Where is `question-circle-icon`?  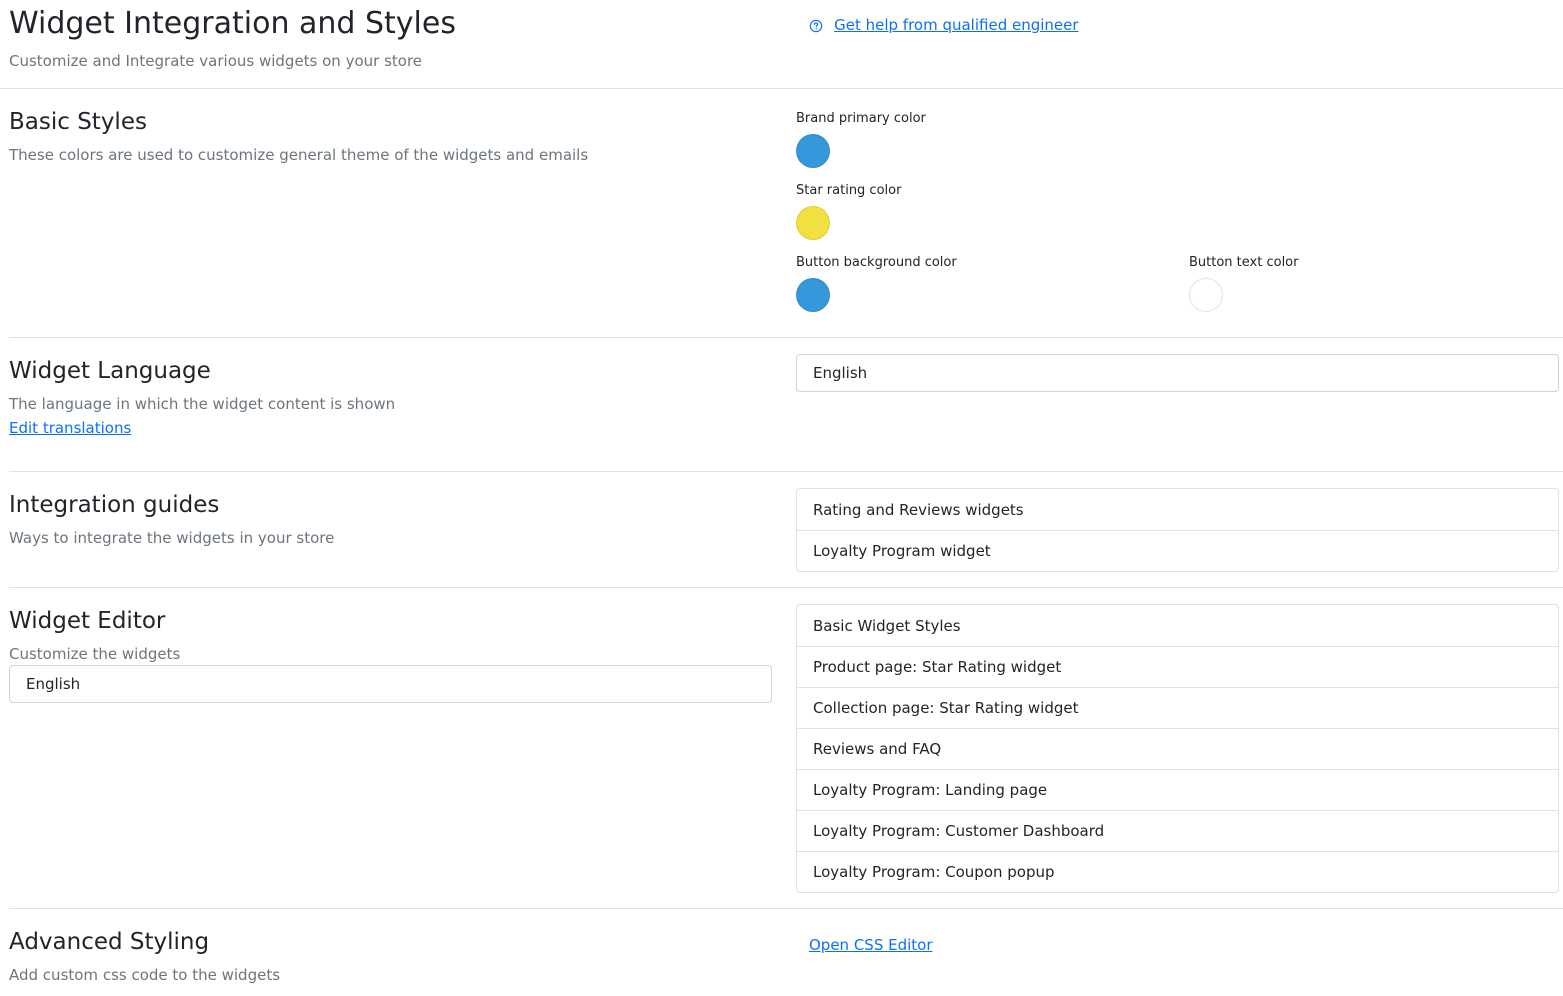 question-circle-icon is located at coordinates (816, 25).